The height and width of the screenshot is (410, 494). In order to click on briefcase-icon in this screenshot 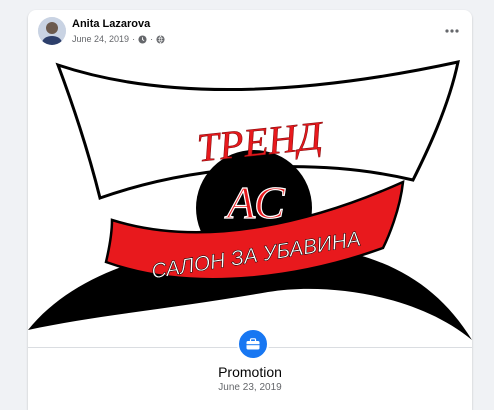, I will do `click(253, 344)`.